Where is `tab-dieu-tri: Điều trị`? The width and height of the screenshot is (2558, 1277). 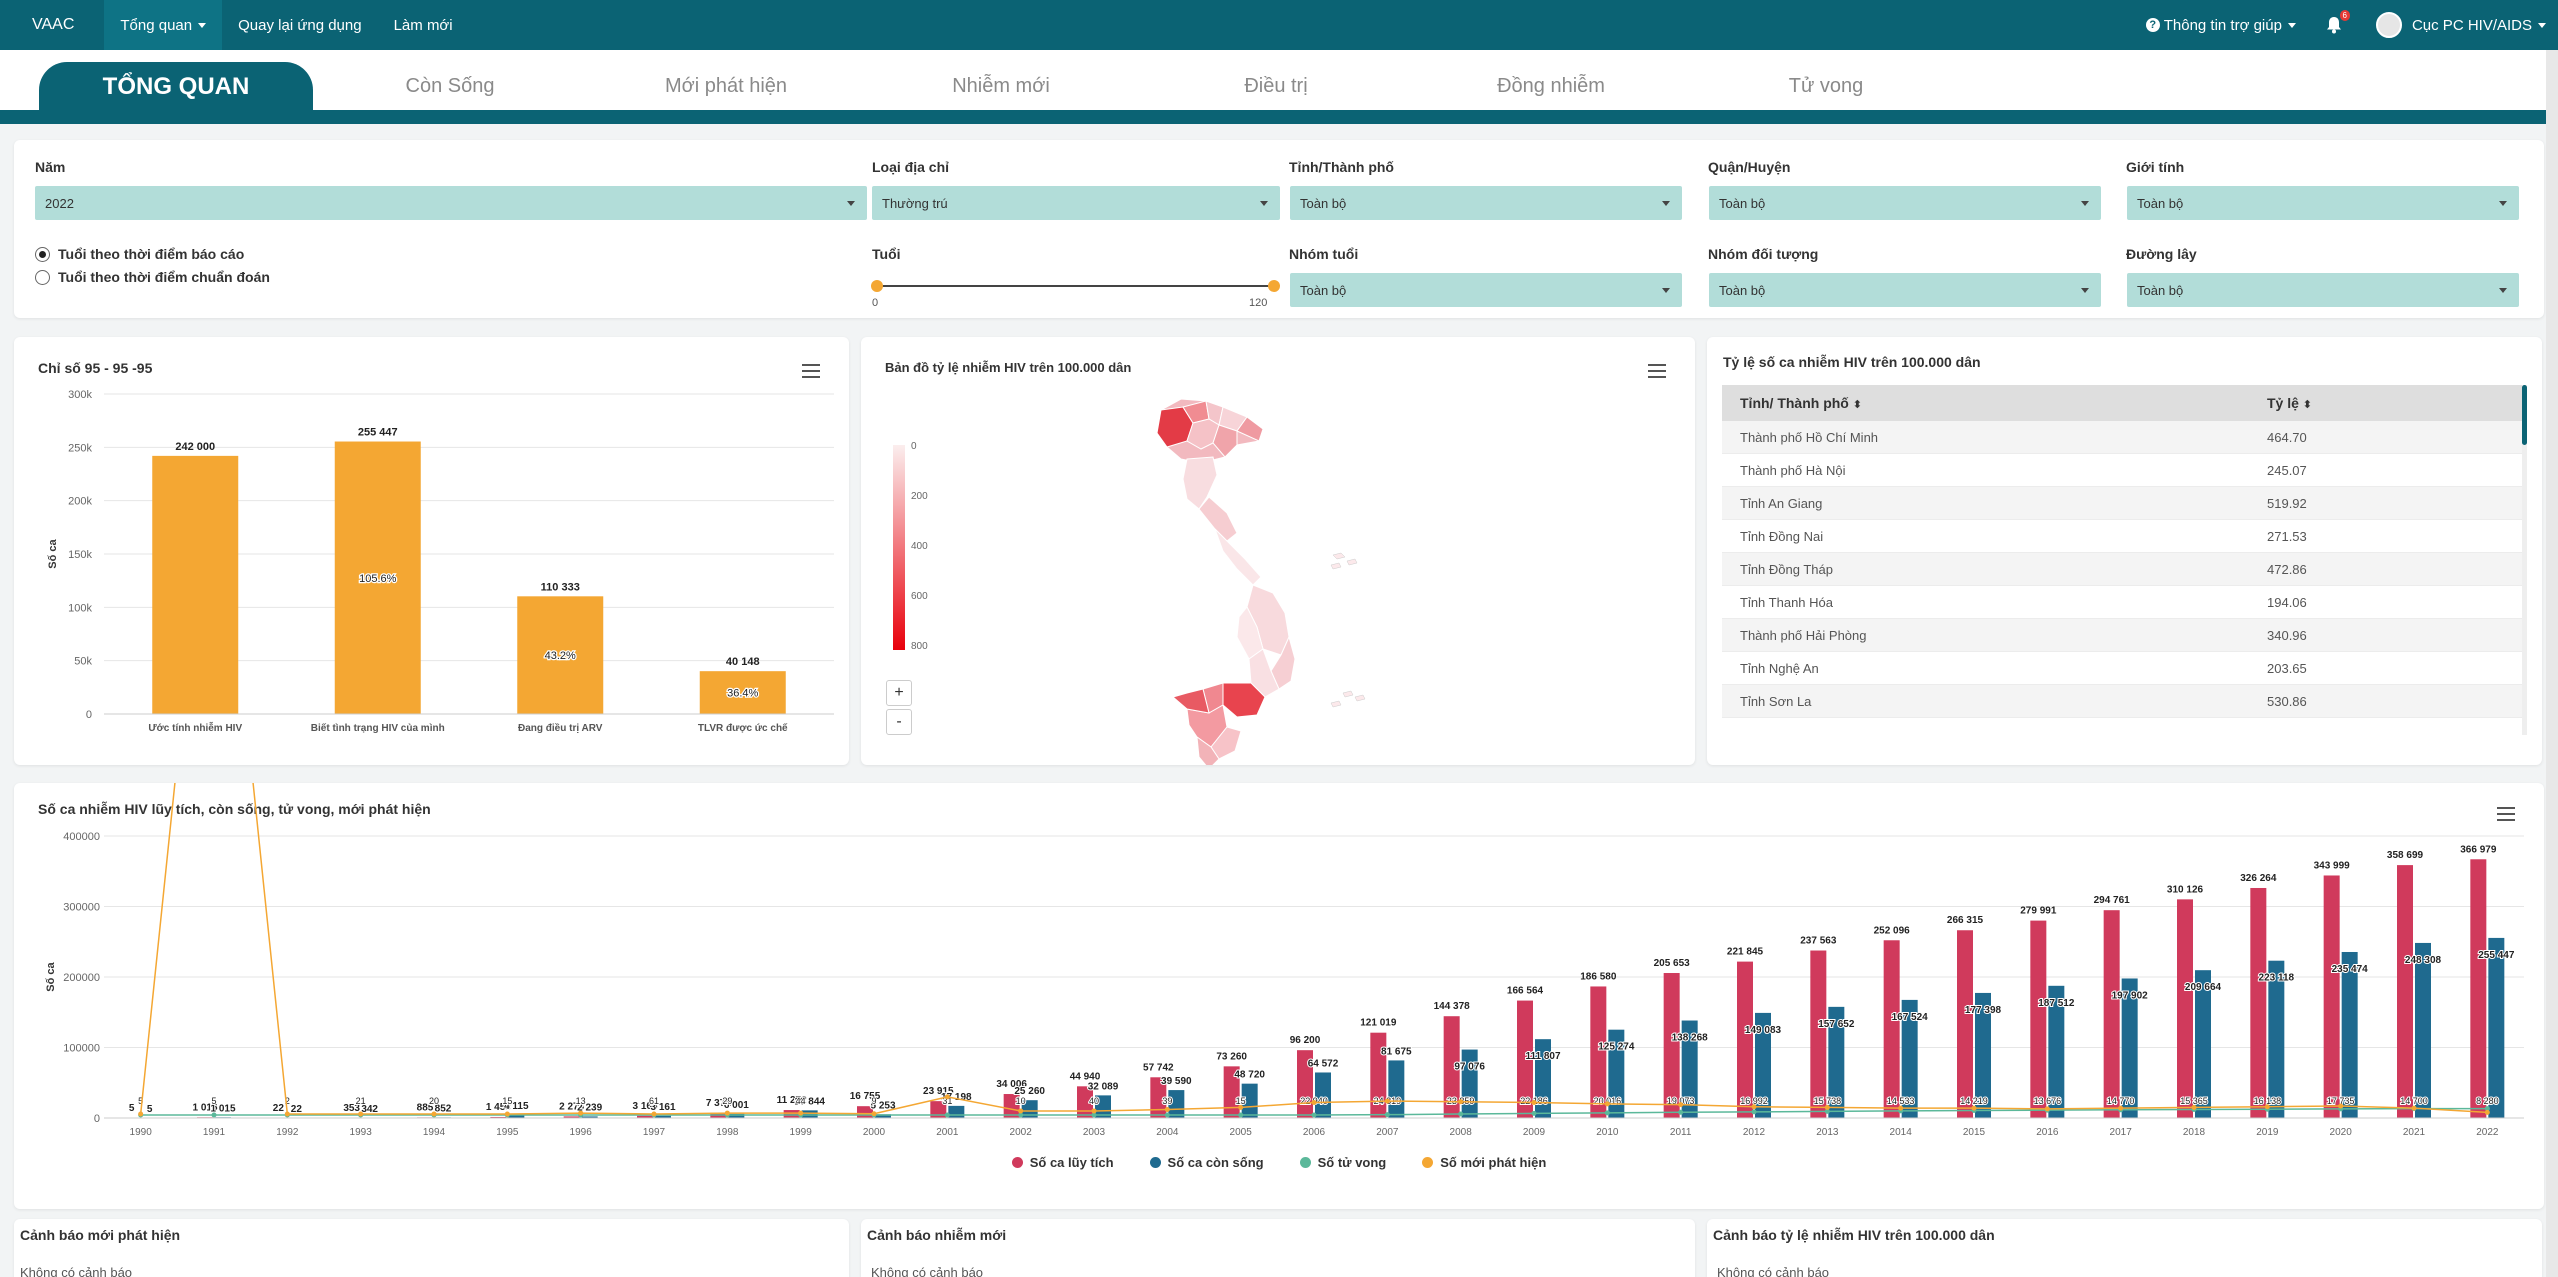 tab-dieu-tri: Điều trị is located at coordinates (1276, 86).